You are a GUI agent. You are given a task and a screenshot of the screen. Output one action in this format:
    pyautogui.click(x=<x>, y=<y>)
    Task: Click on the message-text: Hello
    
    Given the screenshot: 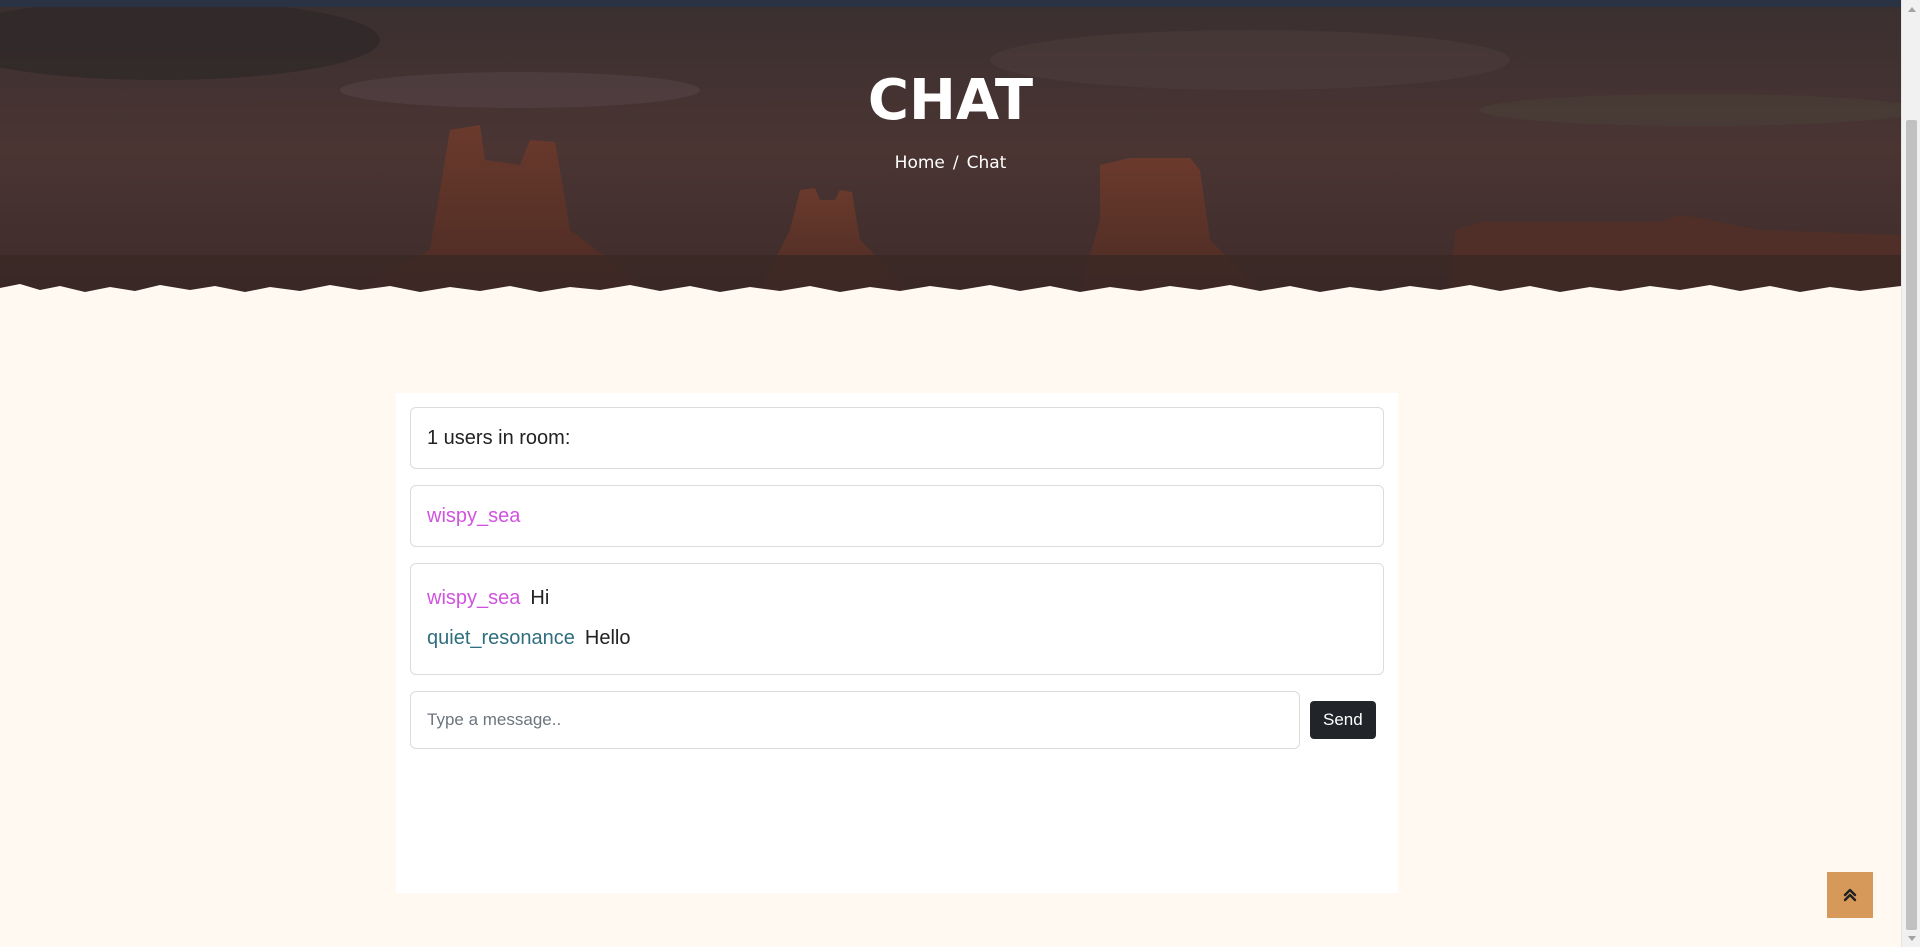 What is the action you would take?
    pyautogui.click(x=607, y=638)
    